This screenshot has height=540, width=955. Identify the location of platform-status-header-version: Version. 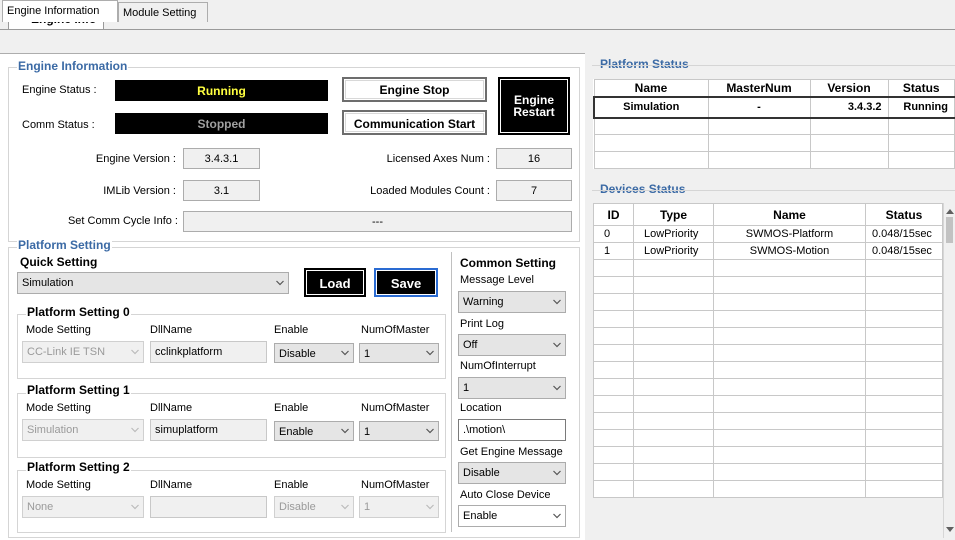
(849, 88).